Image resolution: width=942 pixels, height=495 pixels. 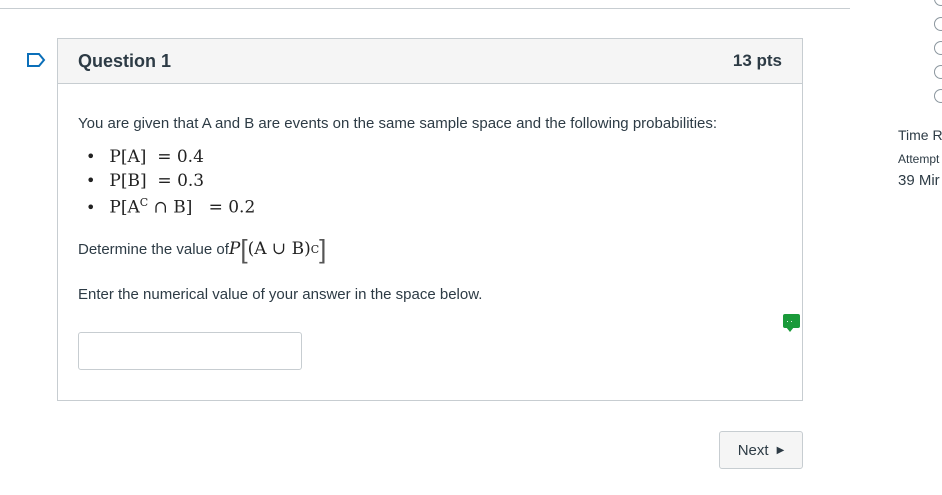 I want to click on probability-expr: P[A], so click(x=128, y=157).